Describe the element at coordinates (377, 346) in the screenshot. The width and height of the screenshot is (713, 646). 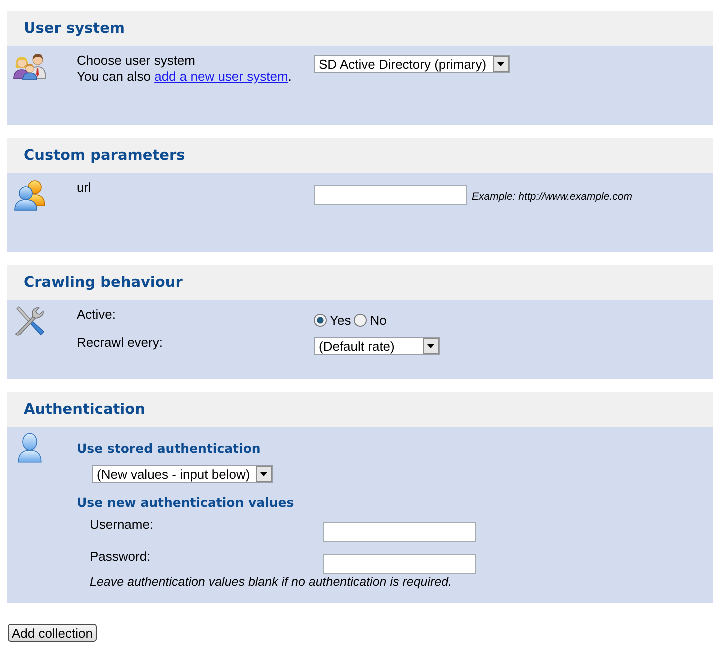
I see `dropdown: (Default rate)` at that location.